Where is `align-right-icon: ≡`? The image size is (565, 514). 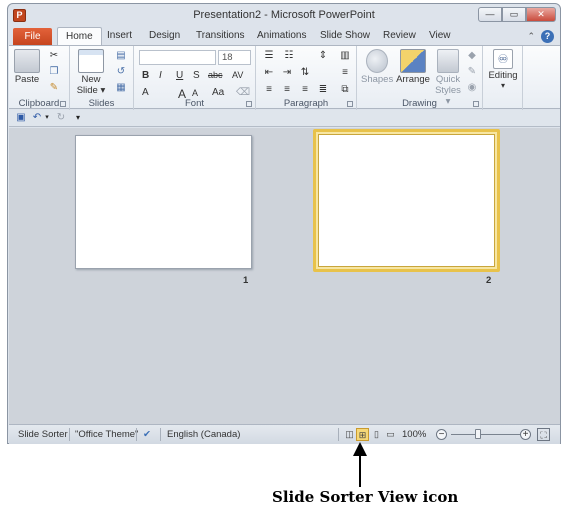 align-right-icon: ≡ is located at coordinates (305, 90).